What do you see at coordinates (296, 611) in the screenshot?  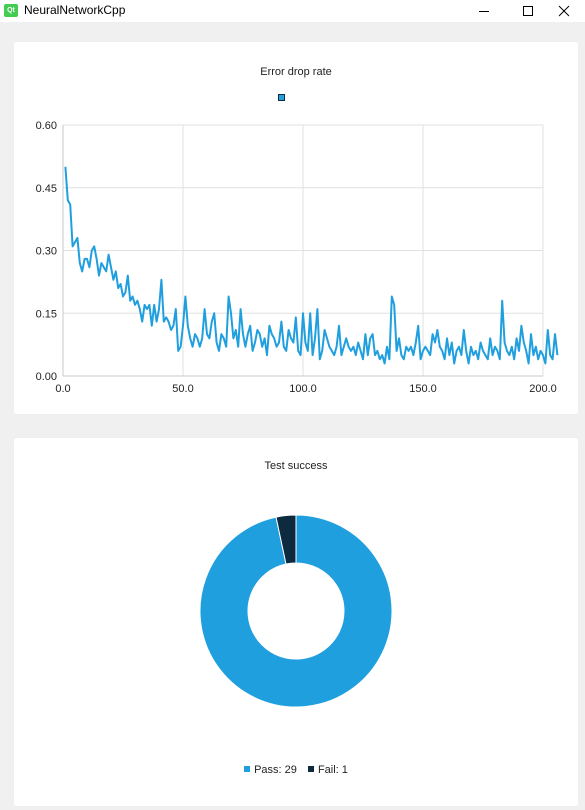 I see `test-success-donut-chart` at bounding box center [296, 611].